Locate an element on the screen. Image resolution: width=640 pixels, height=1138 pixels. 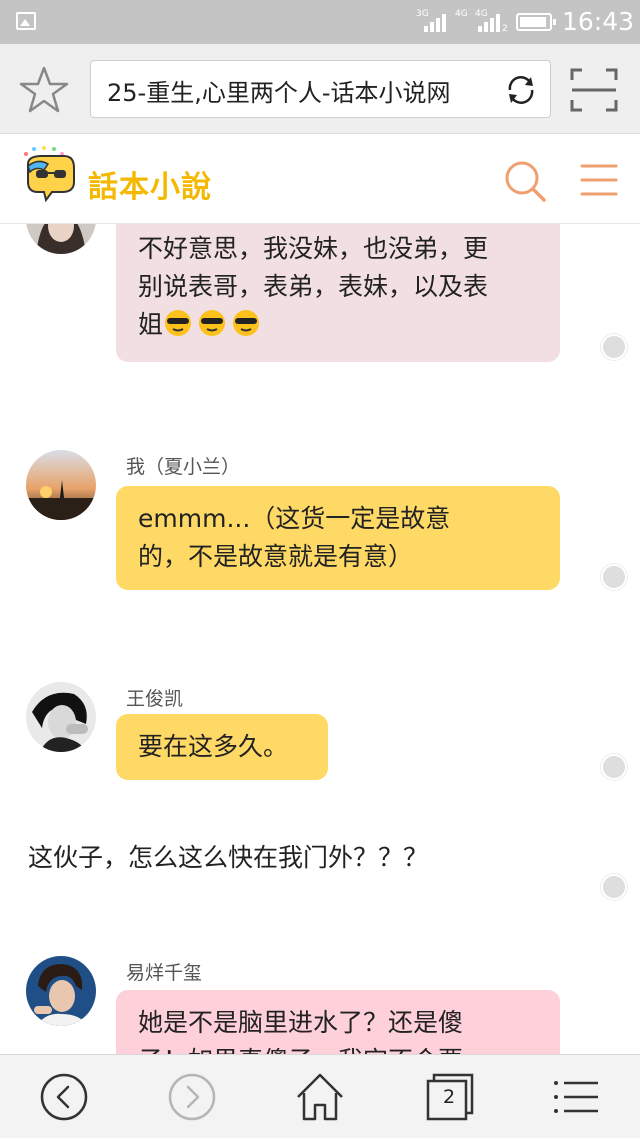
message-line: 不好意思，我没妹，也没弟，更 is located at coordinates (313, 248).